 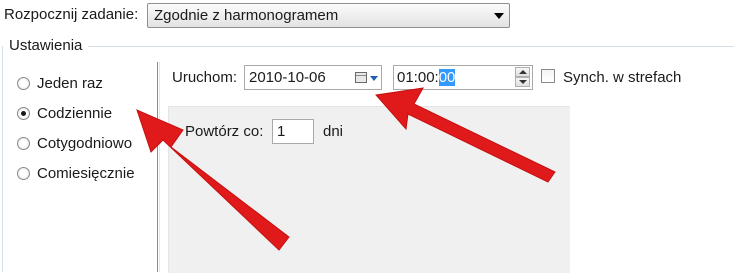 What do you see at coordinates (224, 131) in the screenshot?
I see `repeat-label: Powtórz co:` at bounding box center [224, 131].